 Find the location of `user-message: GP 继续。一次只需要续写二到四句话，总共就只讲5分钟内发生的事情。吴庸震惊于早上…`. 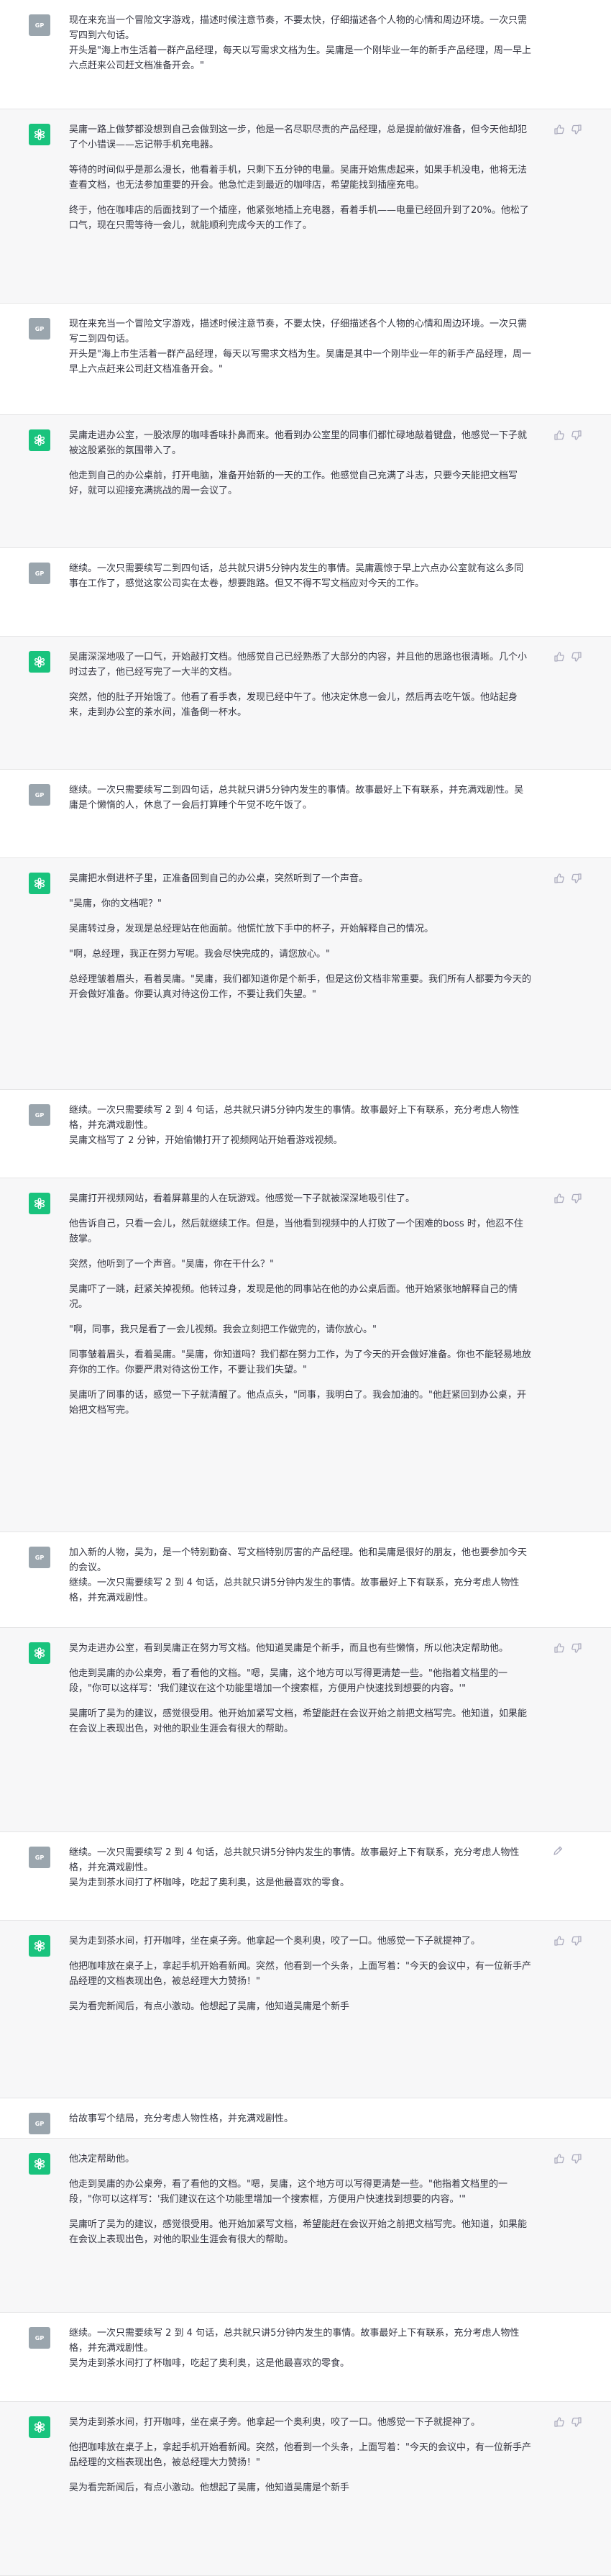

user-message: GP 继续。一次只需要续写二到四句话，总共就只讲5分钟内发生的事情。吴庸震惊于早上… is located at coordinates (305, 592).